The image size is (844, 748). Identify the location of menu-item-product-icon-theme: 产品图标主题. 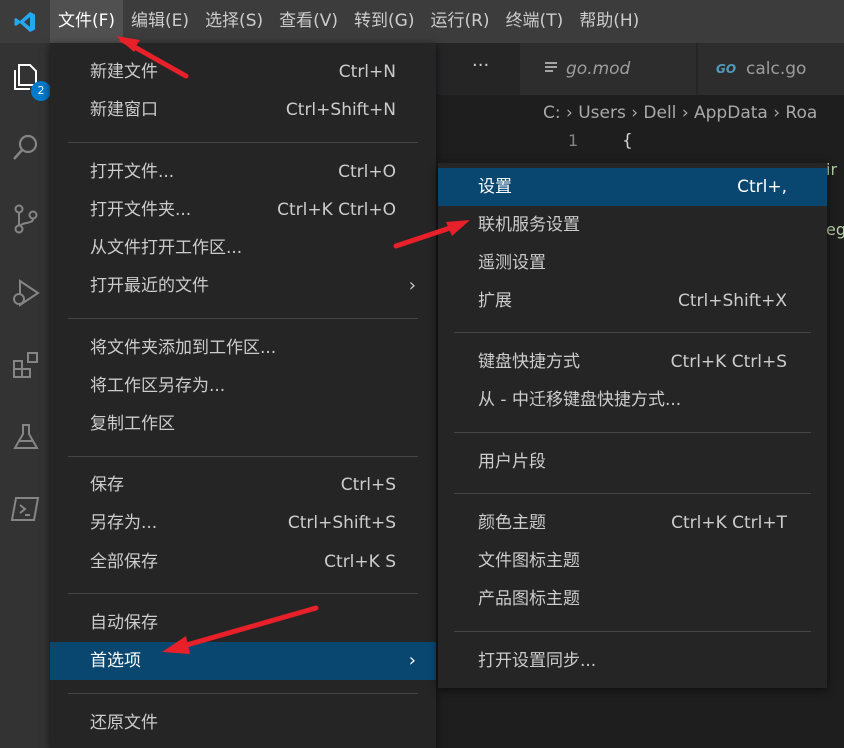
(632, 599).